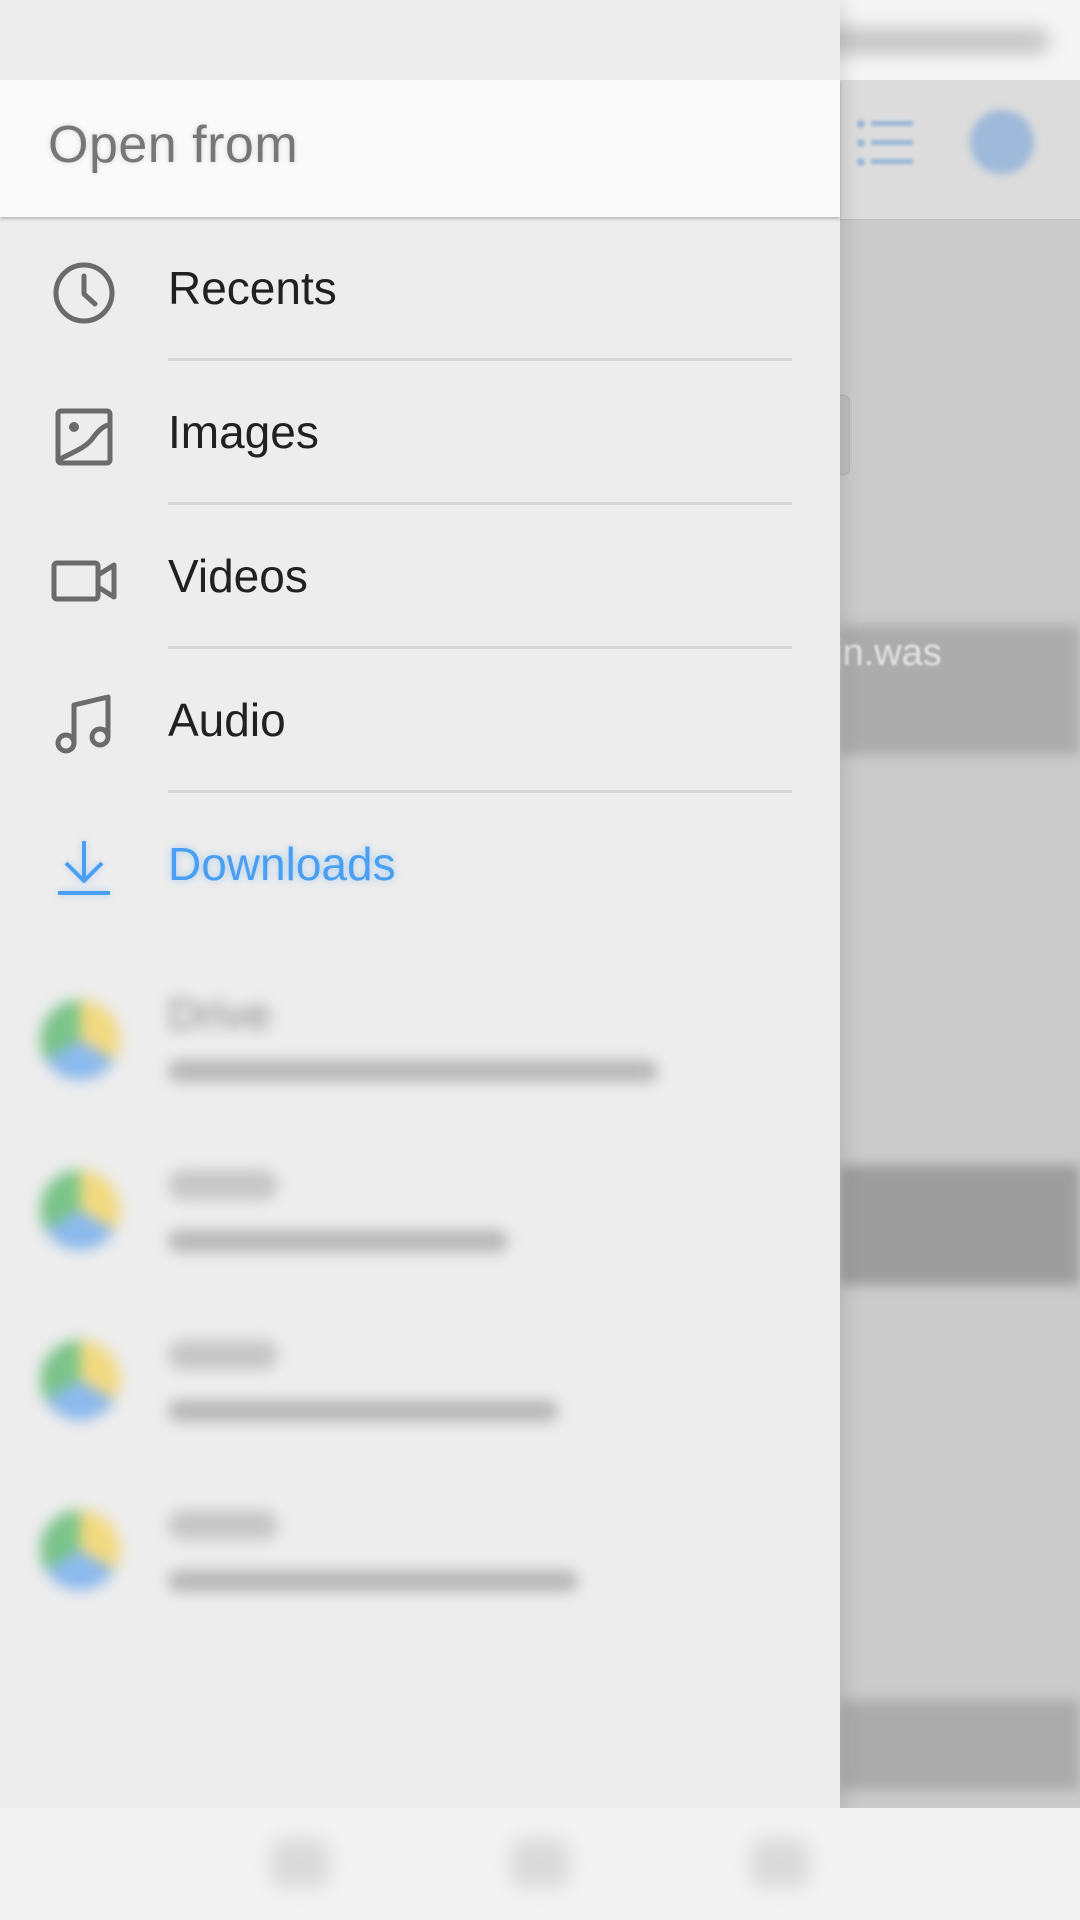  Describe the element at coordinates (84, 725) in the screenshot. I see `music-note-icon` at that location.